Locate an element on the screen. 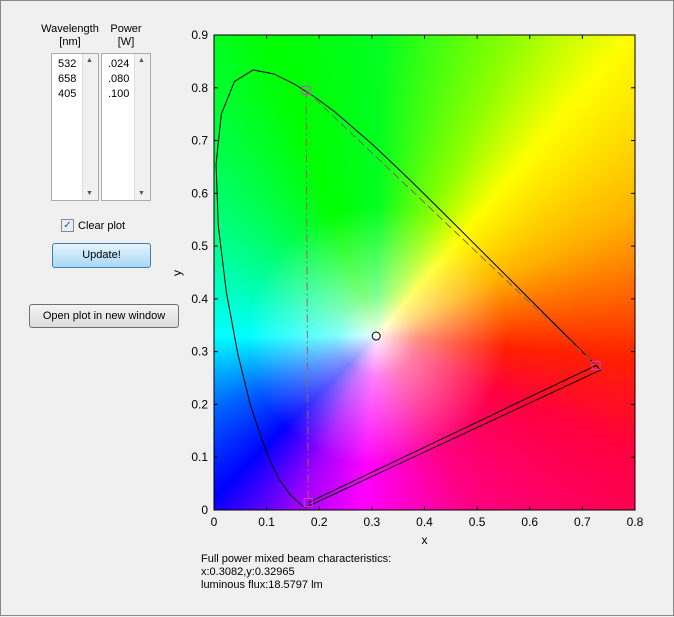 Image resolution: width=674 pixels, height=617 pixels. x-tick-label: 0 is located at coordinates (214, 522).